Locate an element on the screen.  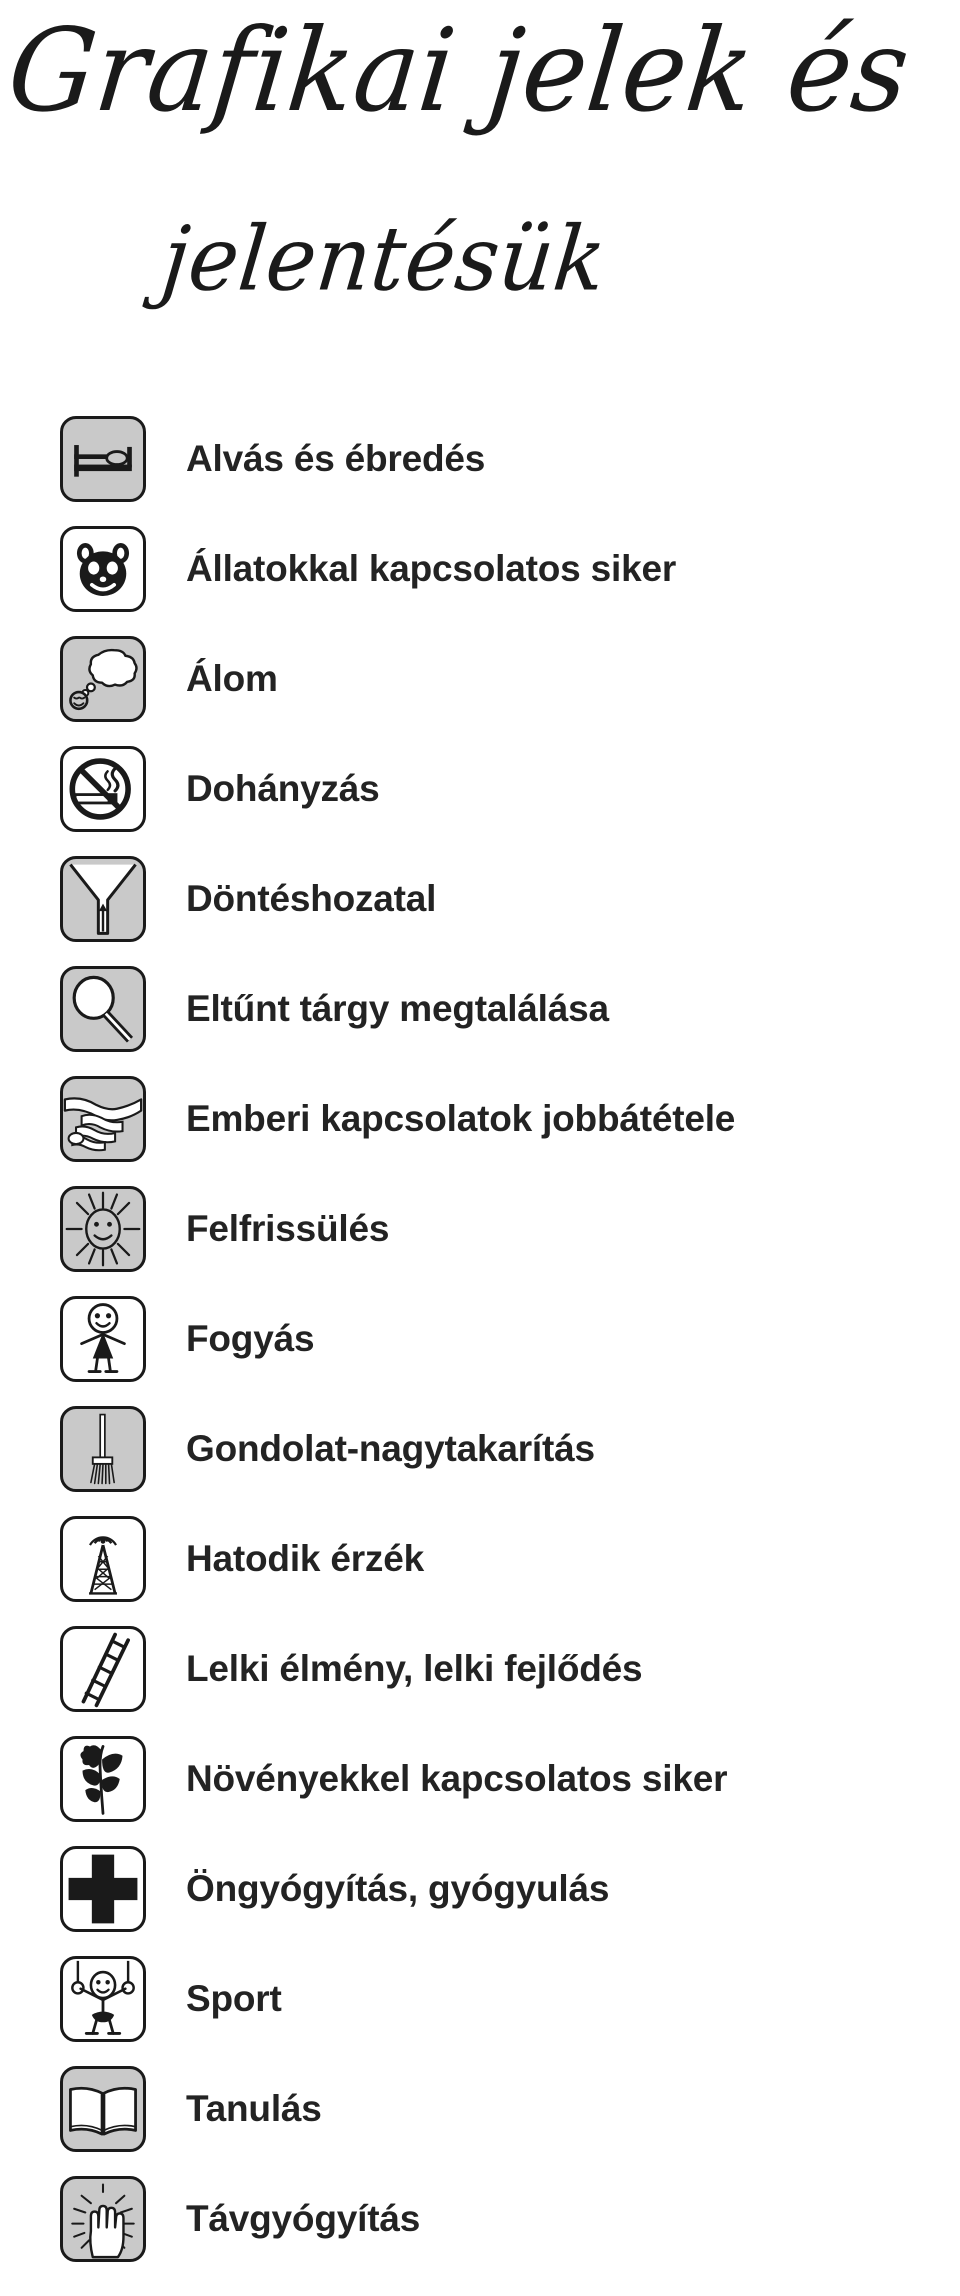
list-item-label: Növényekkel kapcsolatos siker is located at coordinates (457, 1778).